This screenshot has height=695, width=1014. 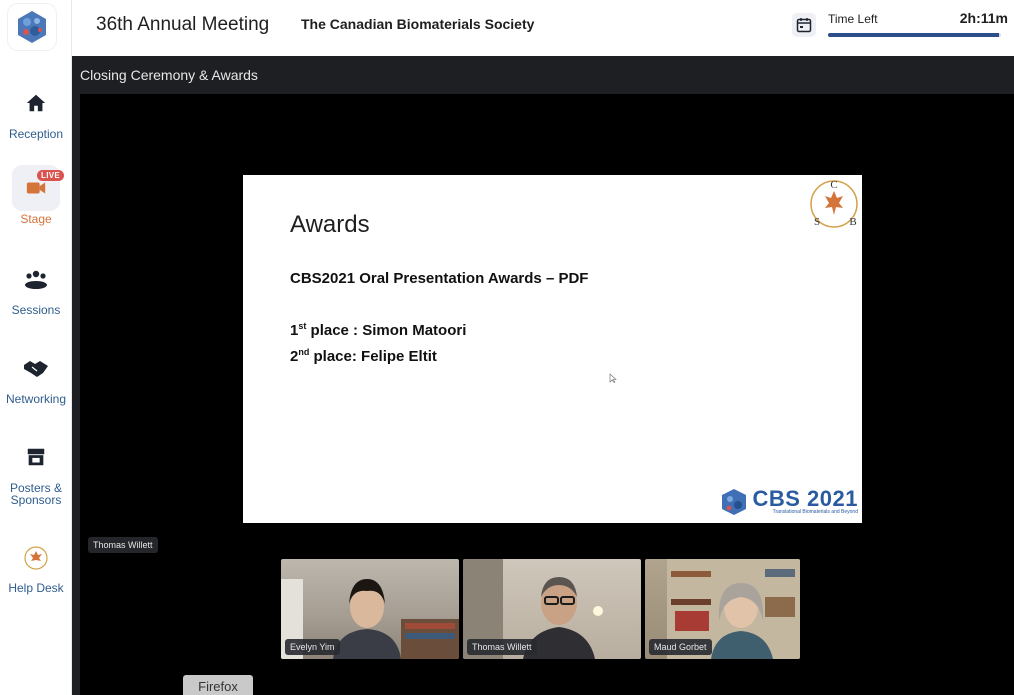 What do you see at coordinates (36, 494) in the screenshot?
I see `sidebar-item-label: Posters & Sponsors` at bounding box center [36, 494].